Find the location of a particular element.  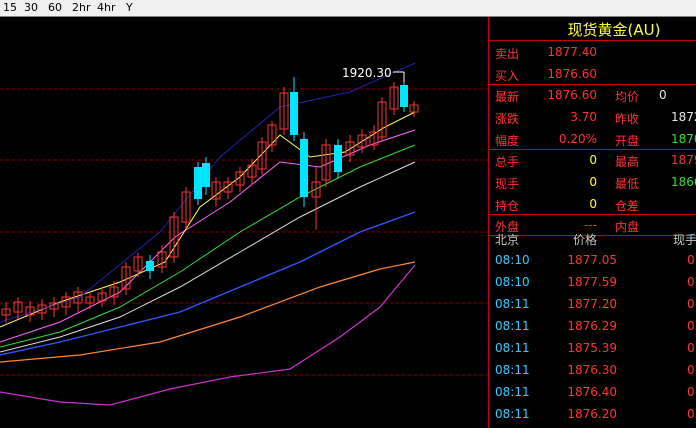

instrument-title: 现货黄金(AU) is located at coordinates (614, 30).